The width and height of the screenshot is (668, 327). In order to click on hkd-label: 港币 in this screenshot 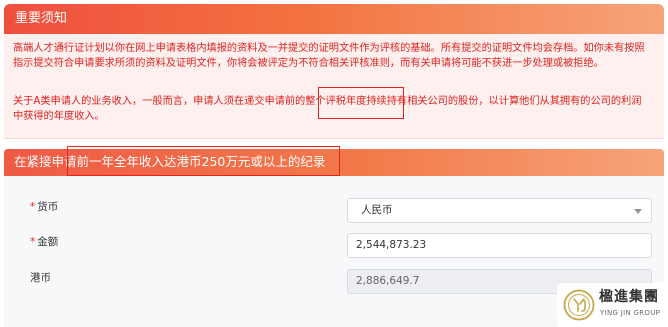, I will do `click(40, 278)`.